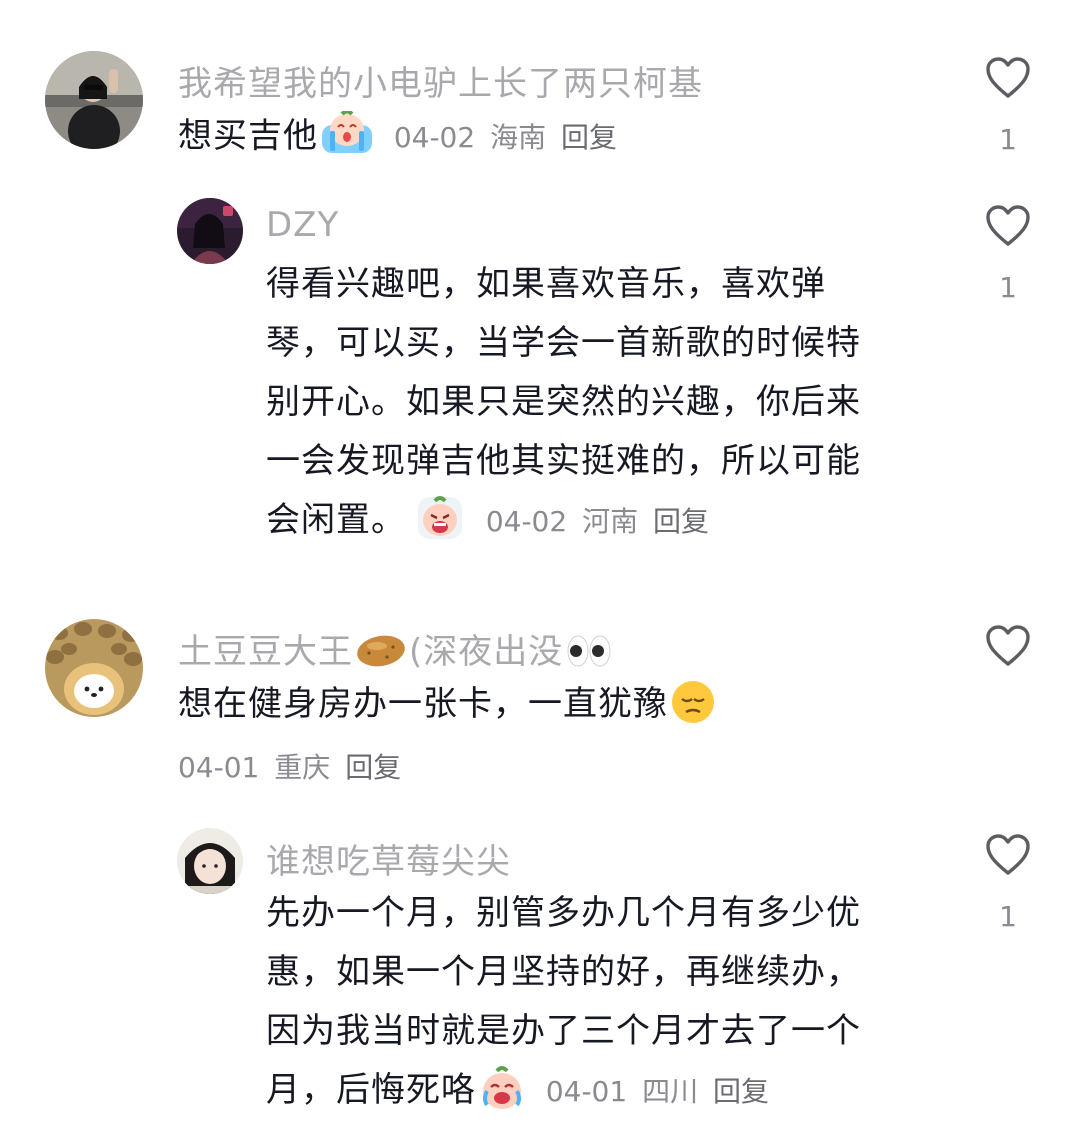 Image resolution: width=1080 pixels, height=1138 pixels. Describe the element at coordinates (589, 651) in the screenshot. I see `eyes-icon` at that location.